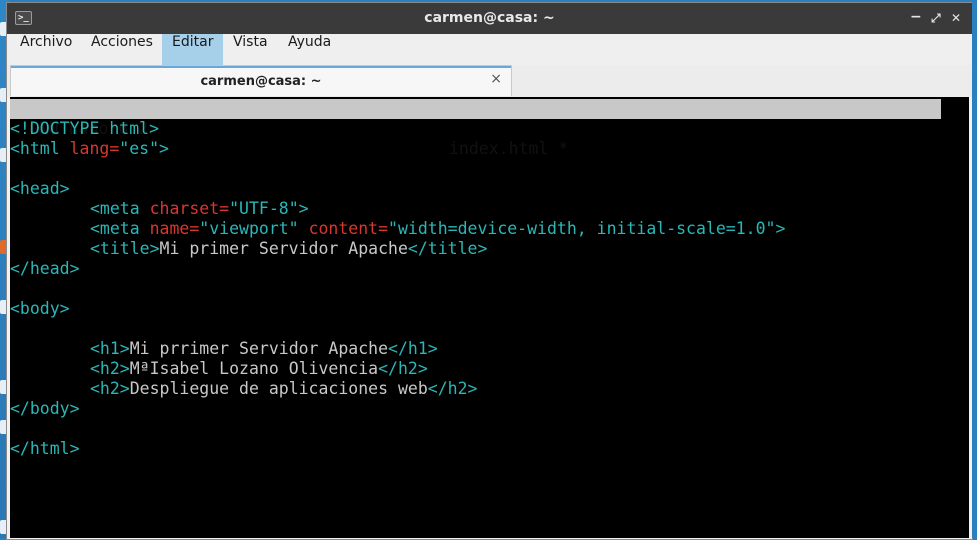 The width and height of the screenshot is (977, 540). I want to click on title-bar: >_ carmen@casa: ~ − ⤢ ✕, so click(489, 18).